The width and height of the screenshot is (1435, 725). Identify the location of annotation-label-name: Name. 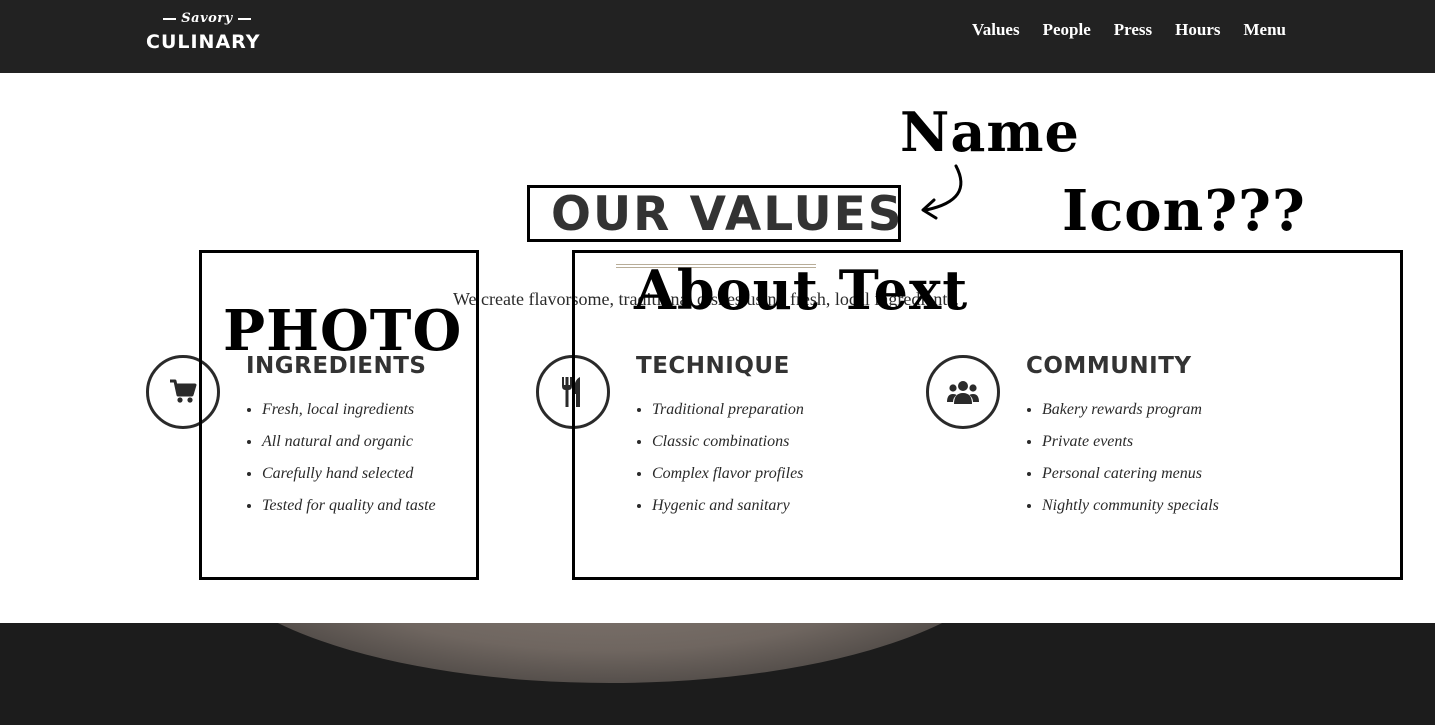
(990, 132).